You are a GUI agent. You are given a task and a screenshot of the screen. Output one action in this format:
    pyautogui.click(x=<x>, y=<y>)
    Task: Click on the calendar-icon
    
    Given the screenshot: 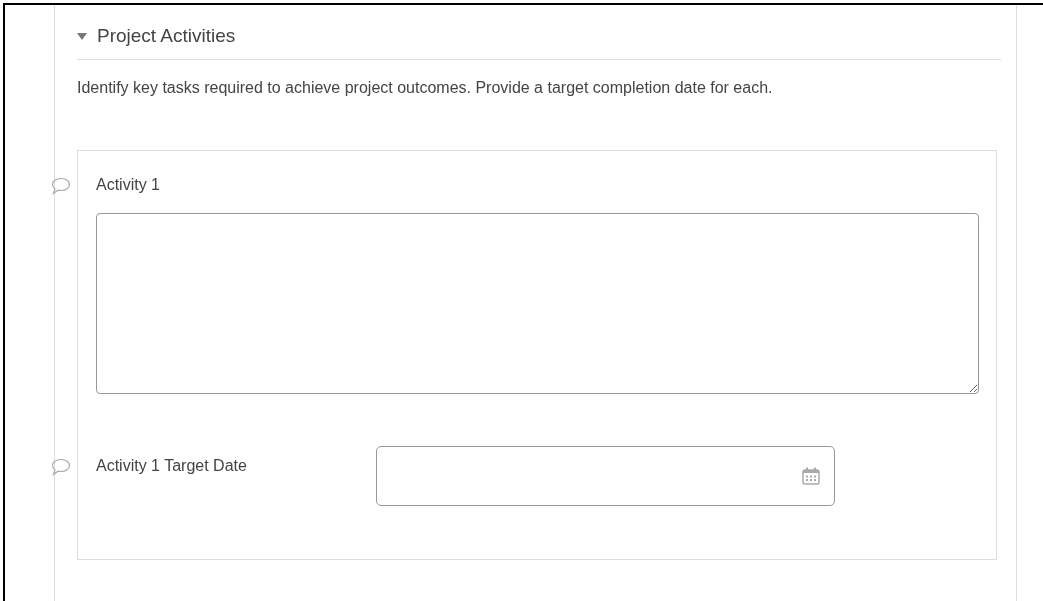 What is the action you would take?
    pyautogui.click(x=811, y=475)
    